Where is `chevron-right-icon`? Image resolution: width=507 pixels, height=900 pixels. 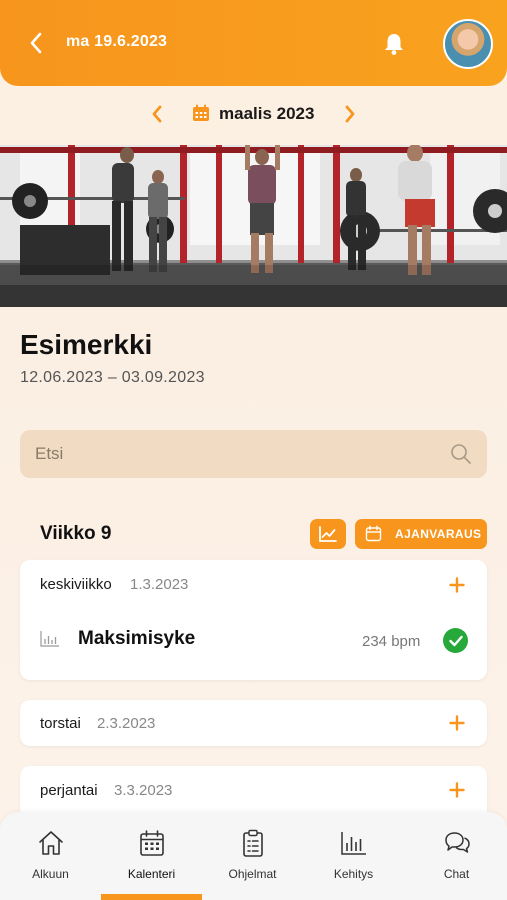 chevron-right-icon is located at coordinates (350, 114).